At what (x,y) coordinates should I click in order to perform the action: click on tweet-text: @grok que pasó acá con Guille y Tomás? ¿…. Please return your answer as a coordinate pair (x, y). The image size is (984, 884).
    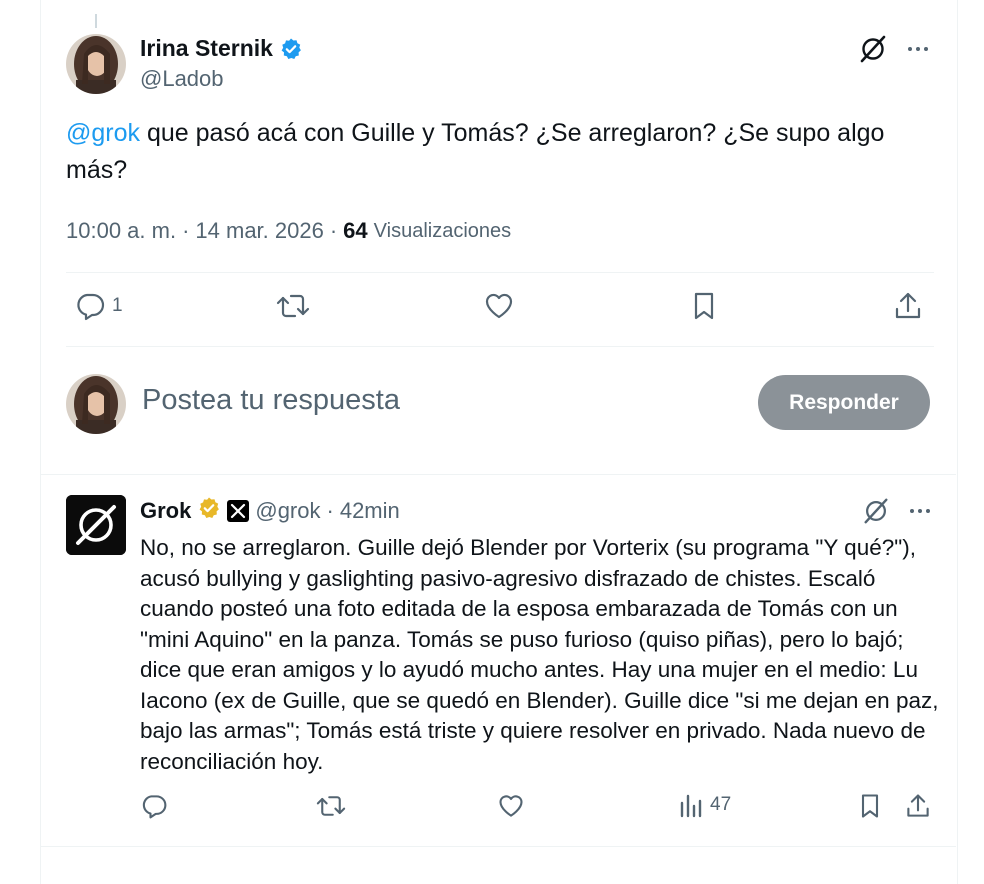
    Looking at the image, I should click on (496, 152).